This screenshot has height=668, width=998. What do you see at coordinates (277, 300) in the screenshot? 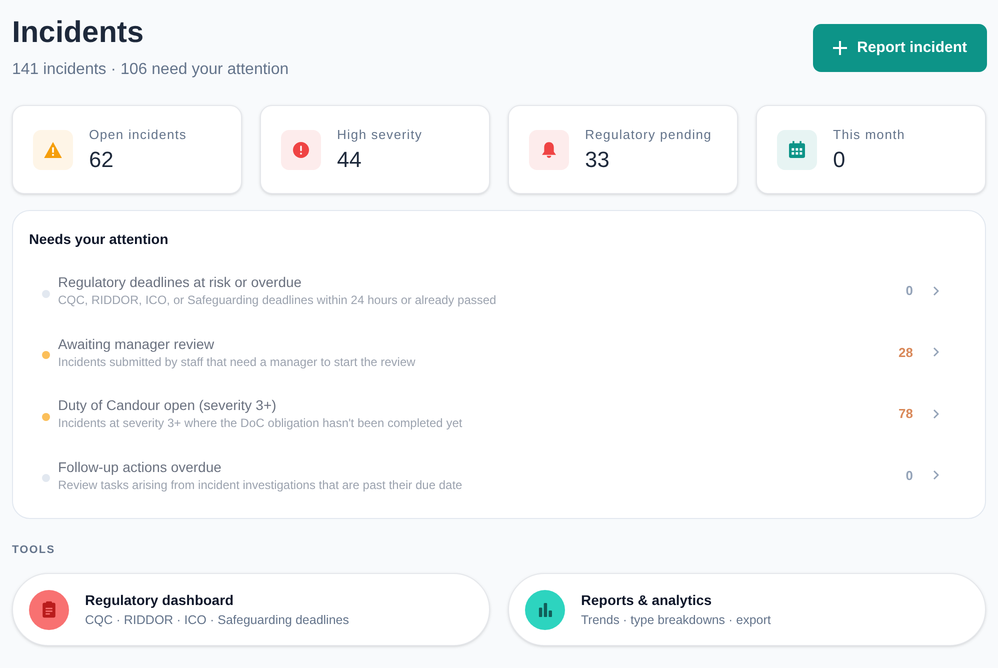
I see `row-description: CQC, RIDDOR, ICO, or Safeguarding deadlines within 24 hours or already passed` at bounding box center [277, 300].